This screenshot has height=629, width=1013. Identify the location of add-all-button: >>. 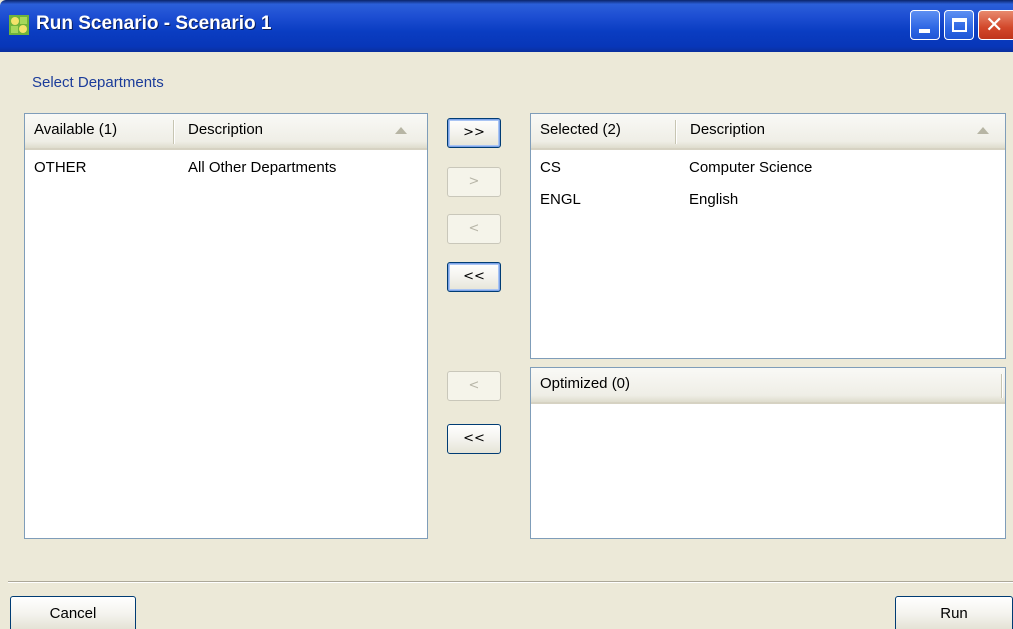
(474, 133).